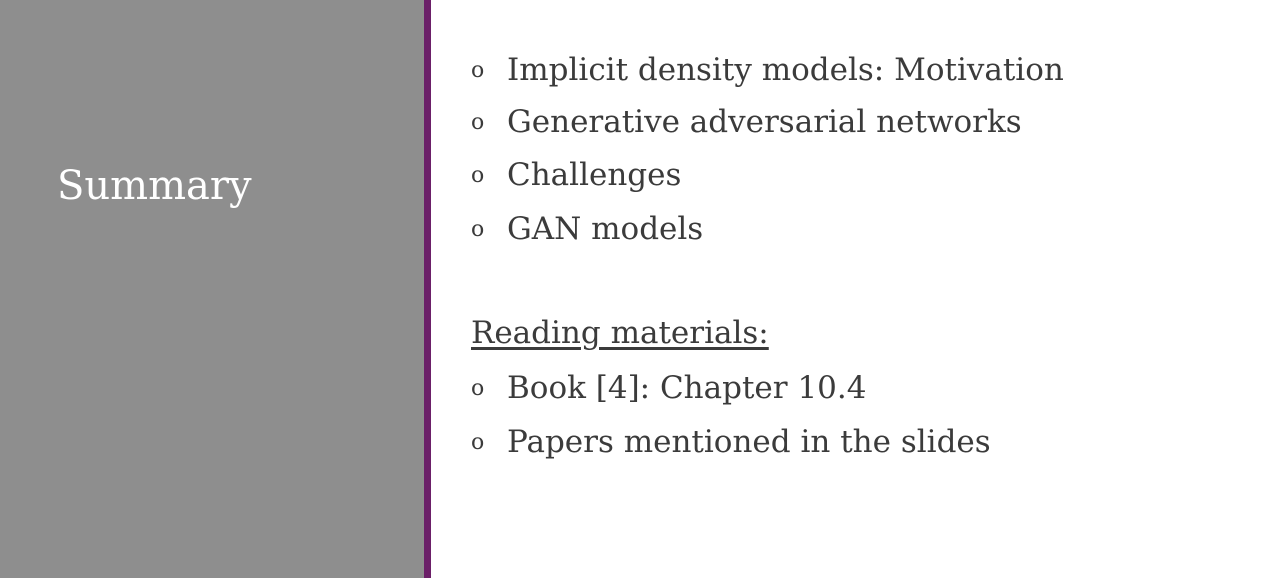 The image size is (1280, 578). Describe the element at coordinates (594, 175) in the screenshot. I see `topic-text: Challenges` at that location.